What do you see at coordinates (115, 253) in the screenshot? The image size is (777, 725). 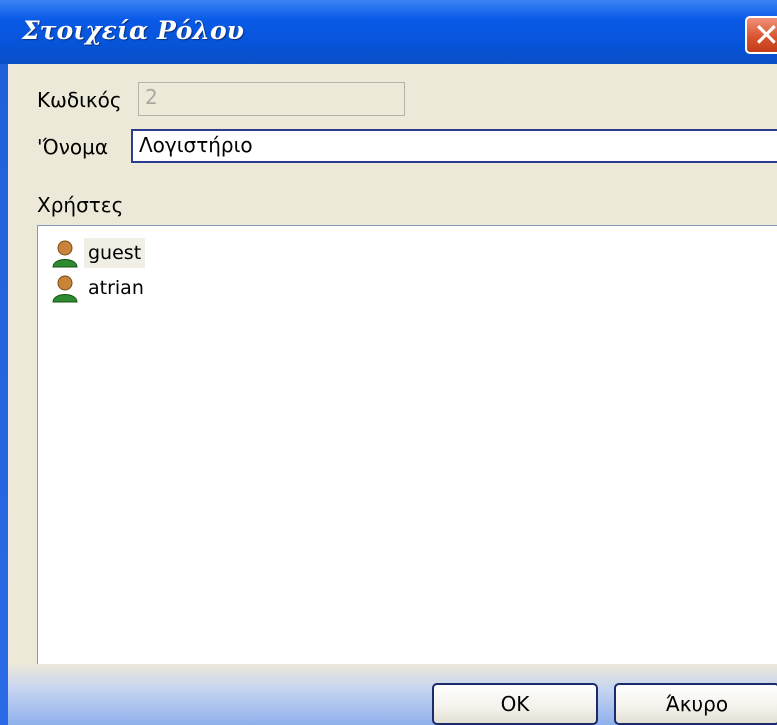 I see `user-label: guest` at bounding box center [115, 253].